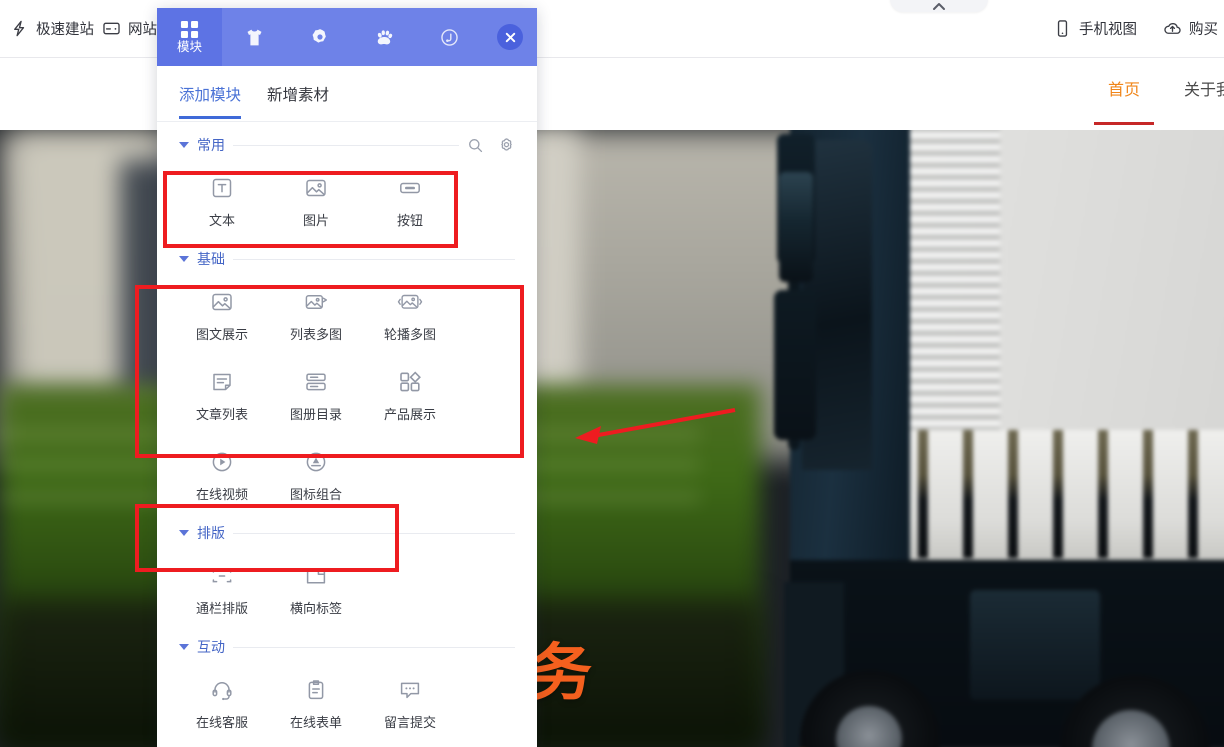  I want to click on module-tile-article-list: 文章列表, so click(222, 396).